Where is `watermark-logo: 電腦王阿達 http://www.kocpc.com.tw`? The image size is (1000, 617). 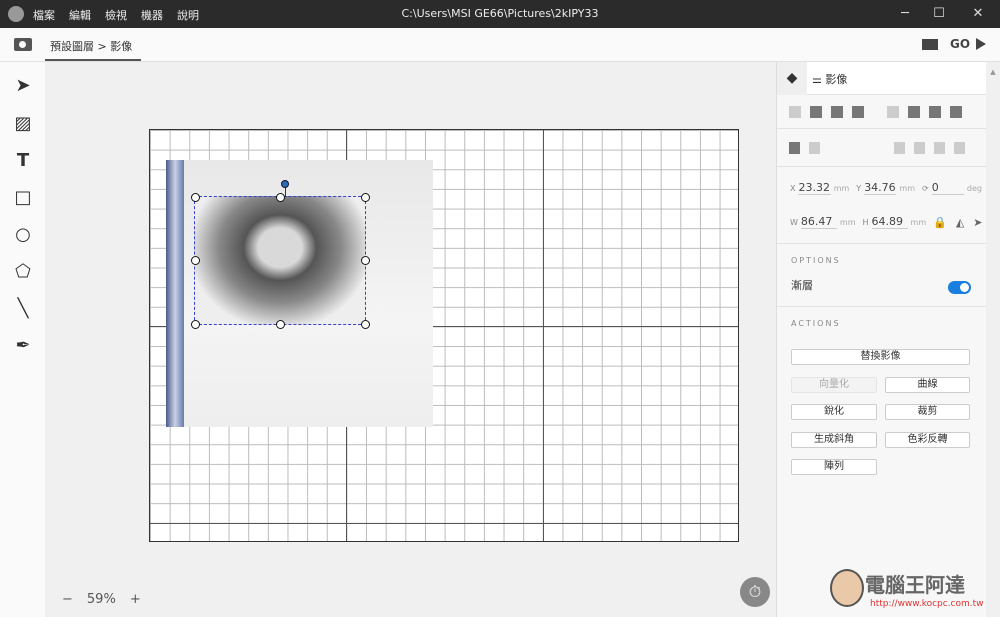
watermark-logo: 電腦王阿達 http://www.kocpc.com.tw is located at coordinates (915, 590).